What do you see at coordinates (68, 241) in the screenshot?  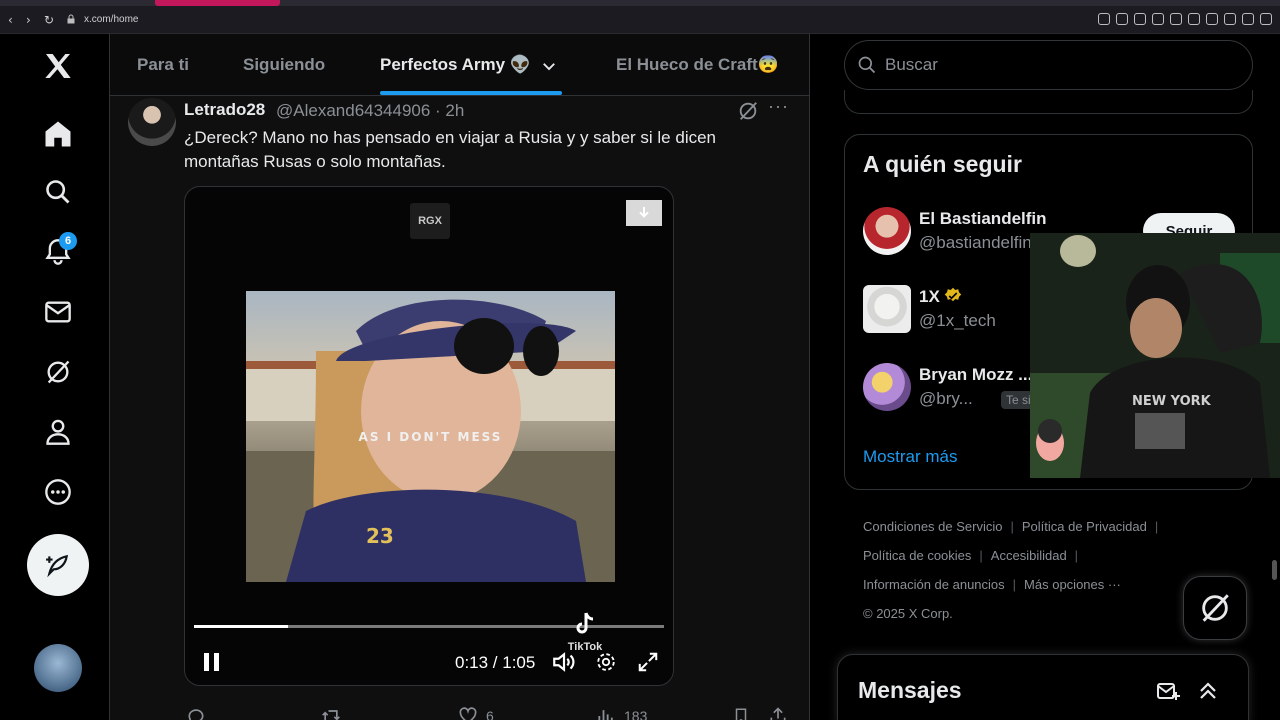 I see `notifications-badge: 6` at bounding box center [68, 241].